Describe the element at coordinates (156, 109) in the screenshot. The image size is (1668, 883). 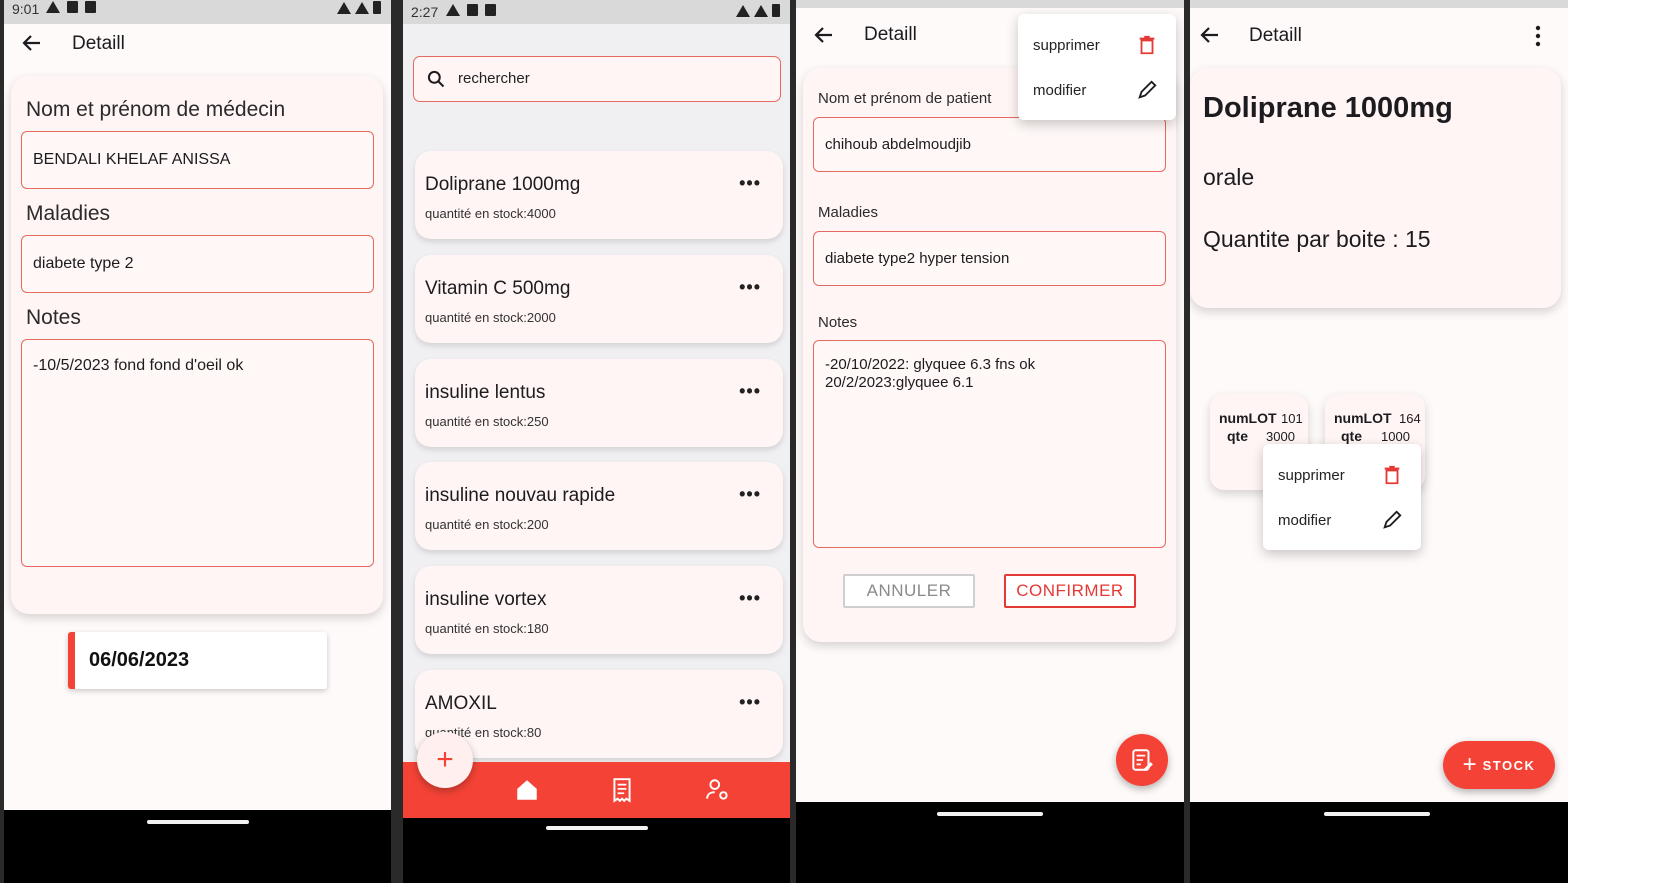
I see `doctor-label: Nom et prénom de médecin` at that location.